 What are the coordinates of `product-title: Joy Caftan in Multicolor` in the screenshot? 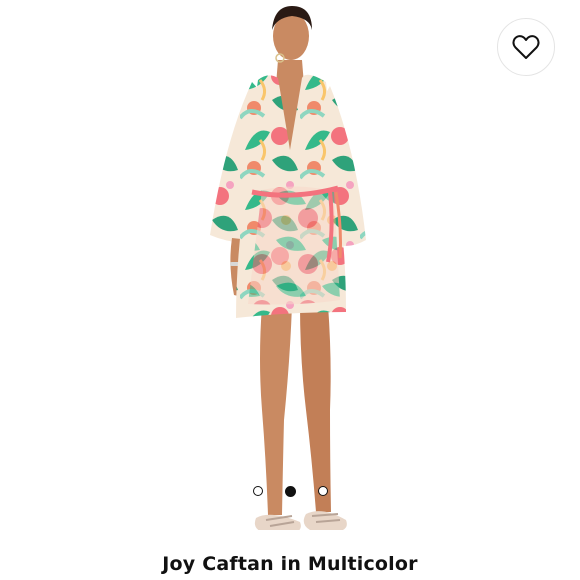 It's located at (290, 564).